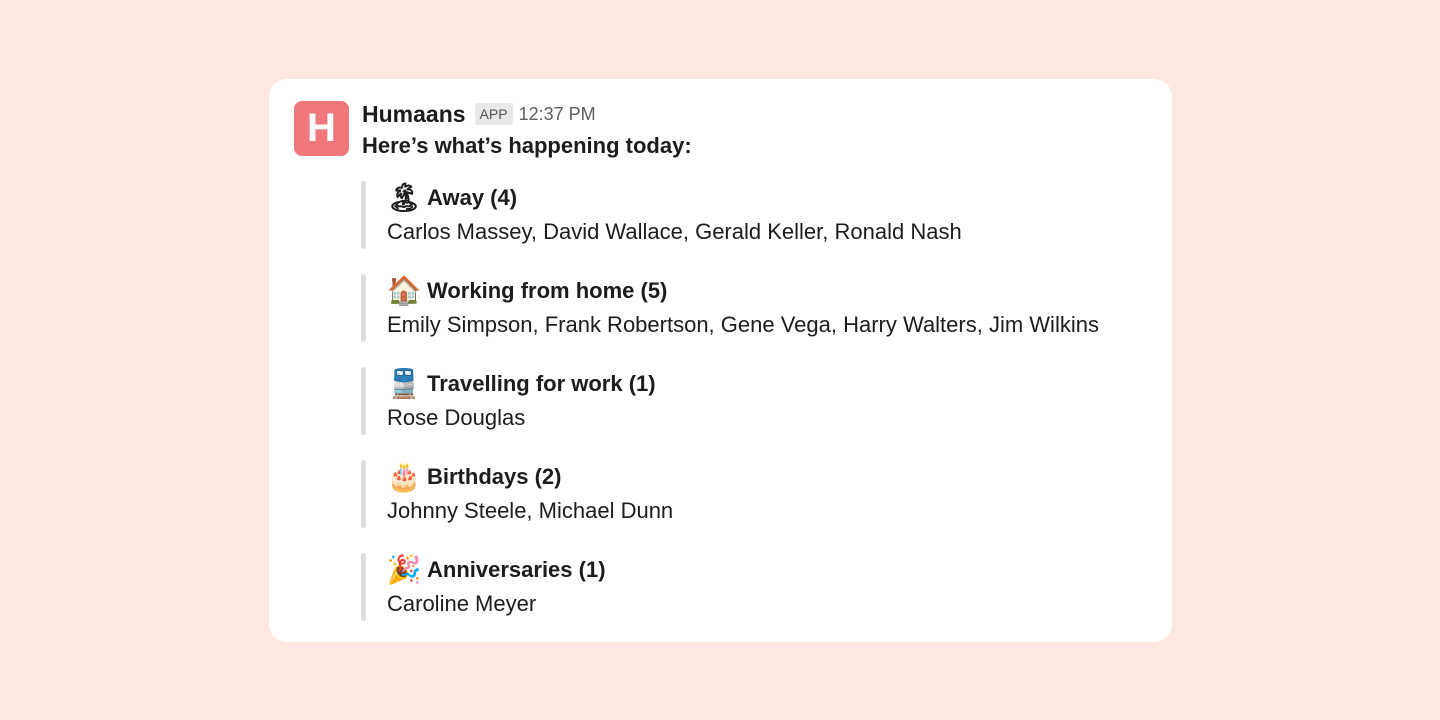 The height and width of the screenshot is (720, 1440). What do you see at coordinates (462, 603) in the screenshot?
I see `section-names: Caroline Meyer` at bounding box center [462, 603].